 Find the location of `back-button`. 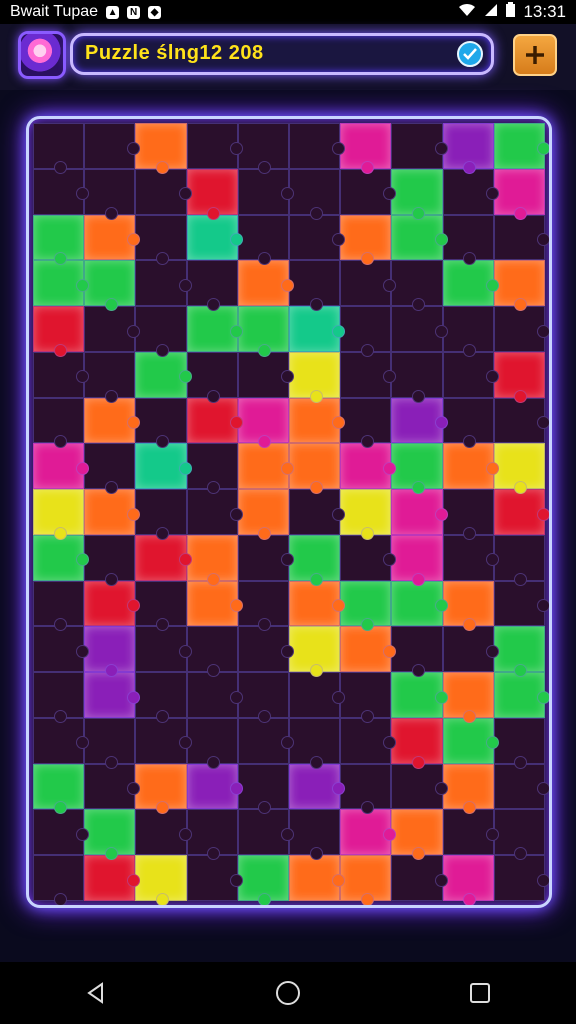

back-button is located at coordinates (96, 993).